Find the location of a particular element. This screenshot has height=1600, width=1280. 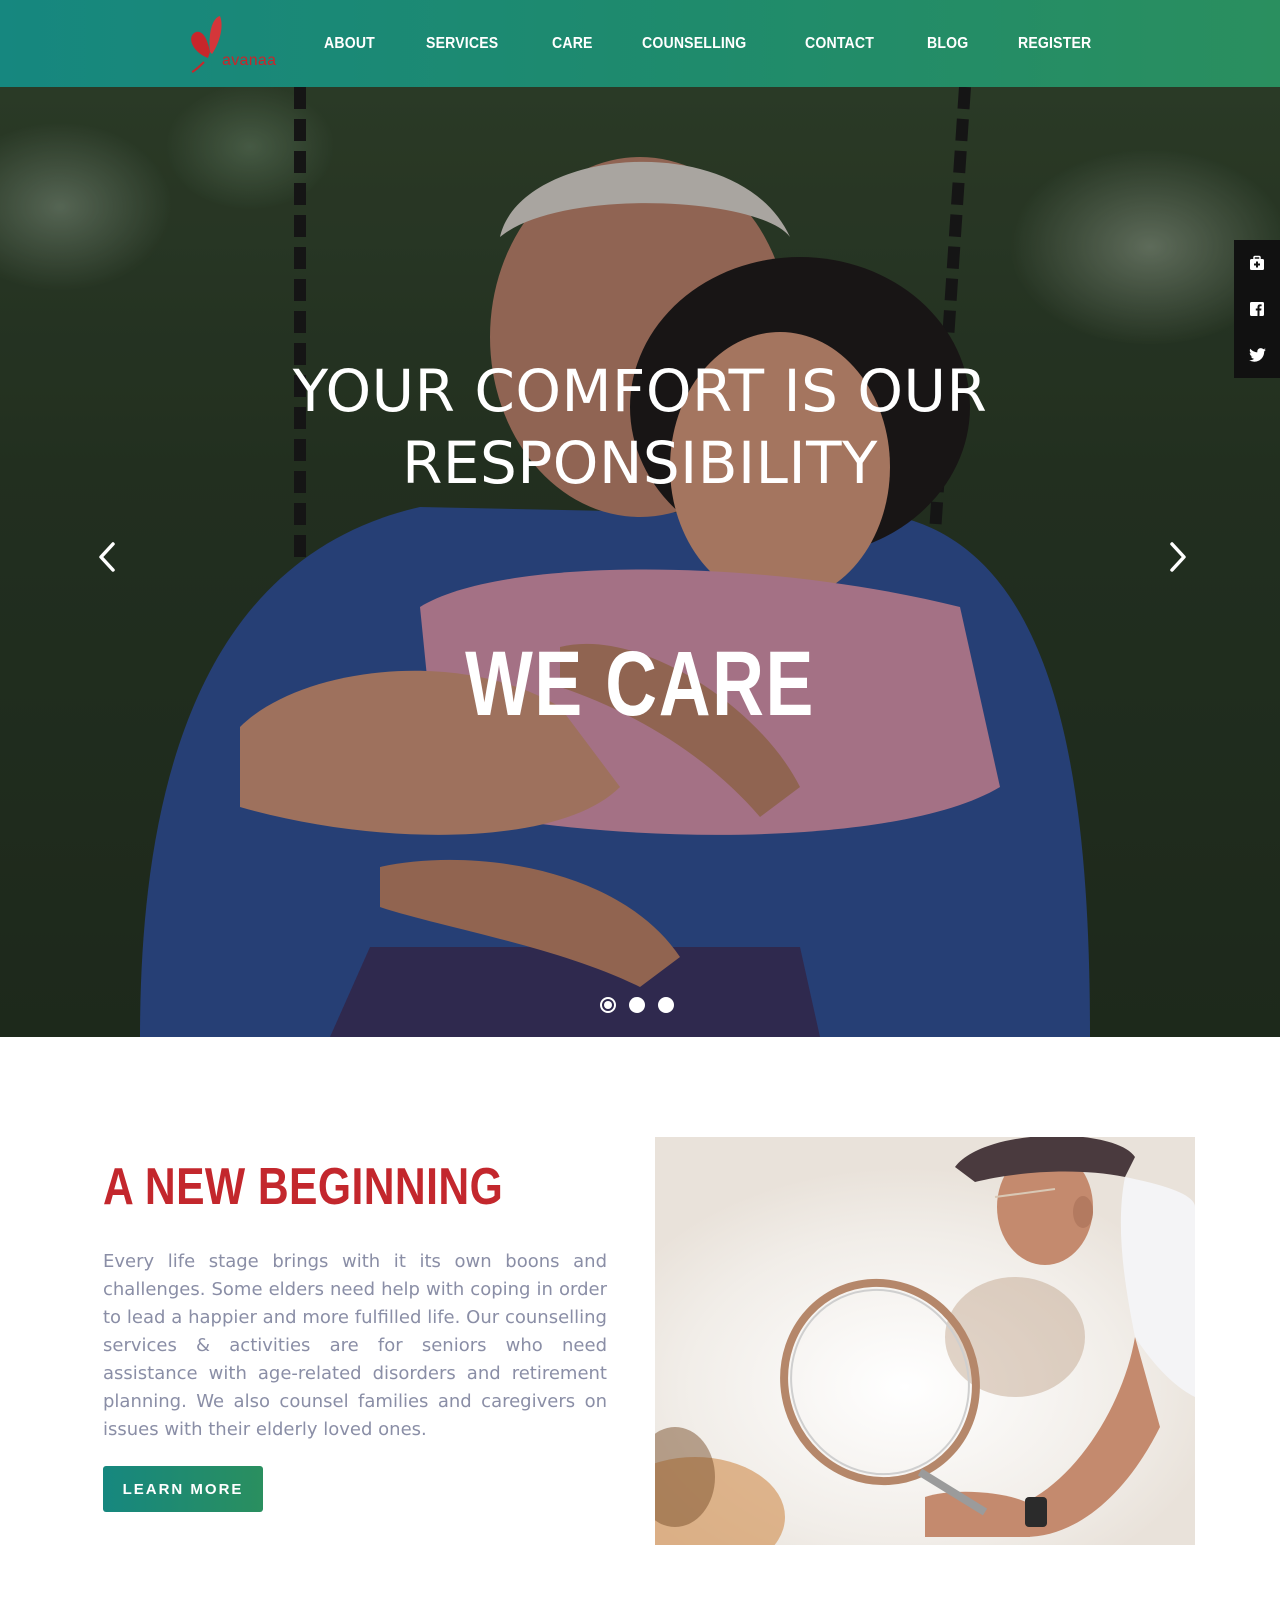

side-twitter-link is located at coordinates (1257, 355).